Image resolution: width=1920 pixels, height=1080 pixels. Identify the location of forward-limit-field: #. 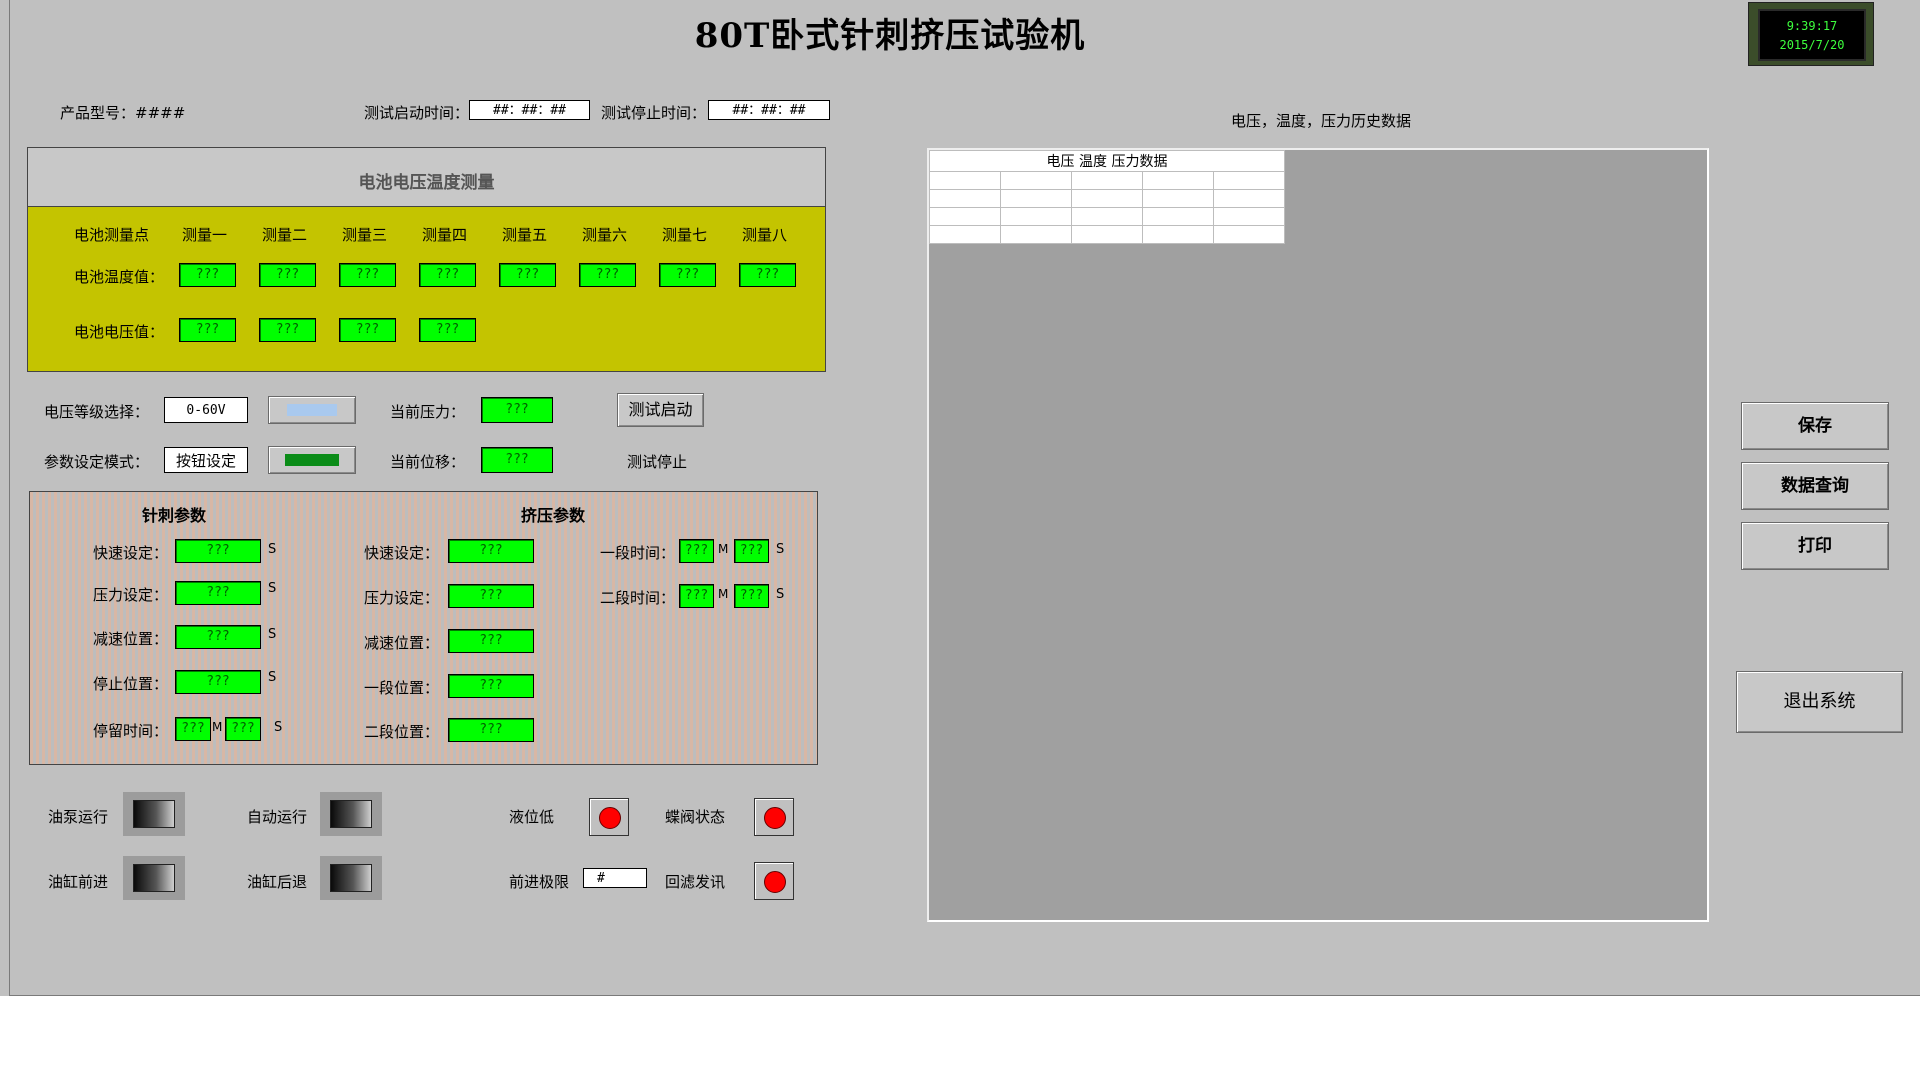
(615, 878).